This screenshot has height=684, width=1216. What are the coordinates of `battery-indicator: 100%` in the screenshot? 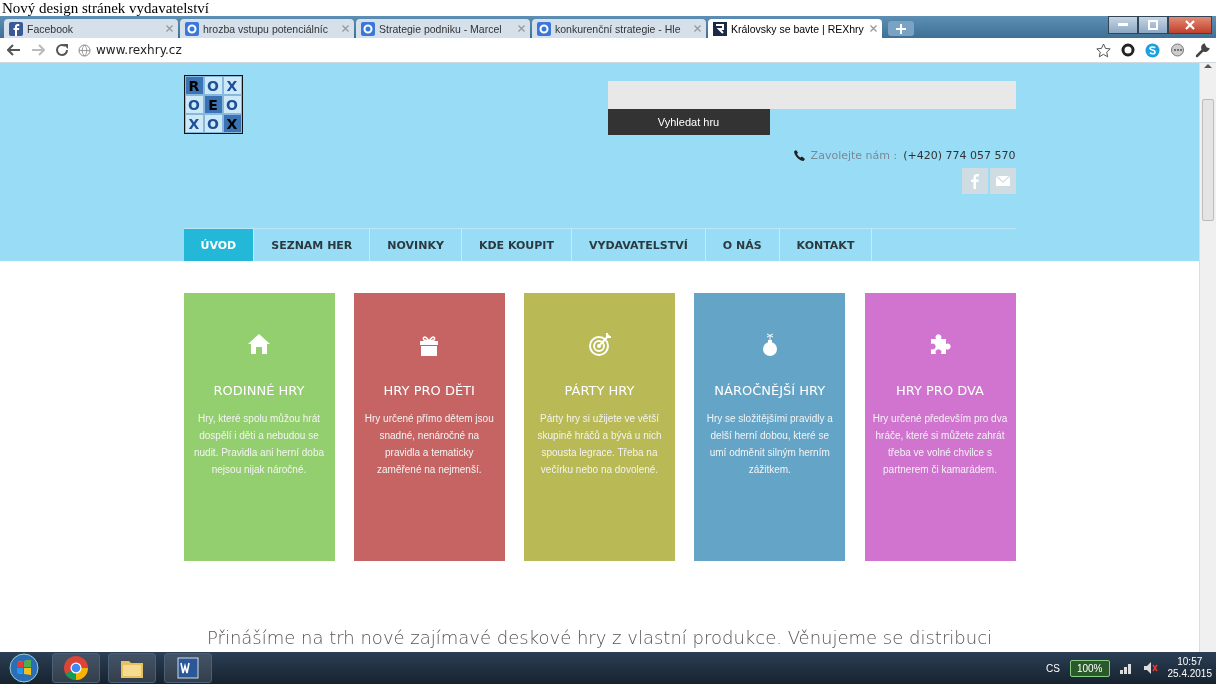 It's located at (1089, 668).